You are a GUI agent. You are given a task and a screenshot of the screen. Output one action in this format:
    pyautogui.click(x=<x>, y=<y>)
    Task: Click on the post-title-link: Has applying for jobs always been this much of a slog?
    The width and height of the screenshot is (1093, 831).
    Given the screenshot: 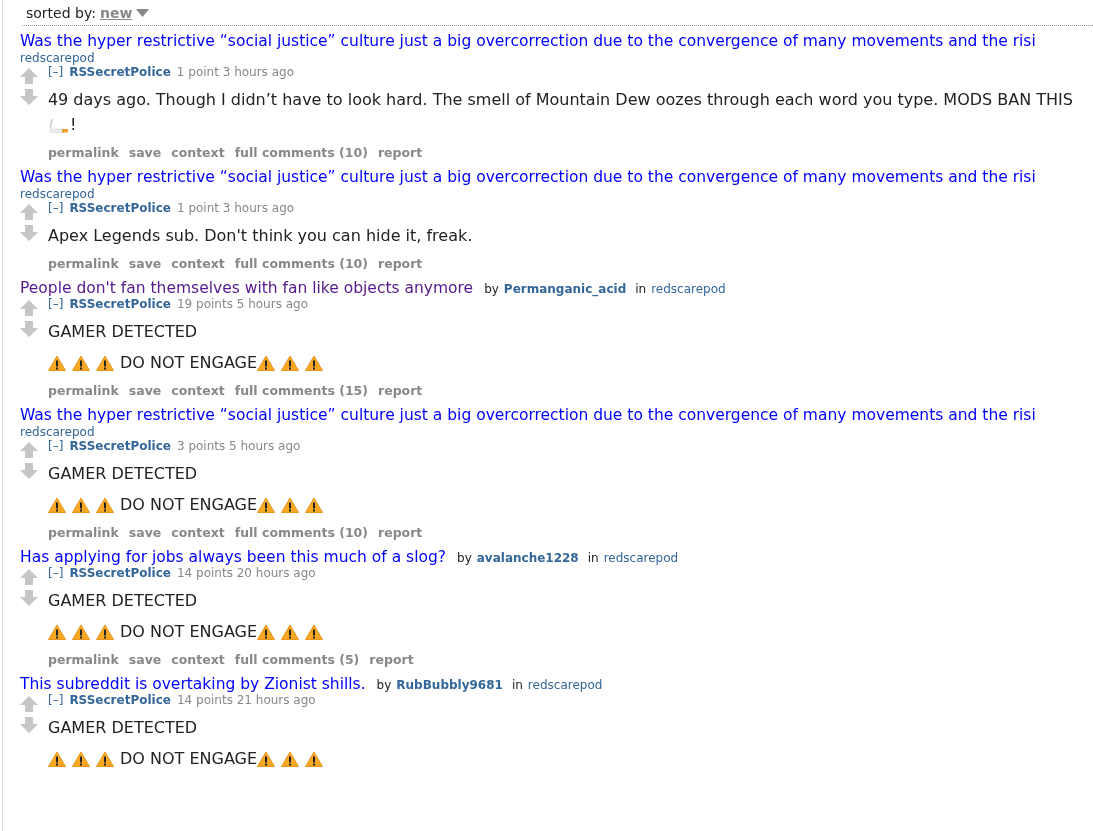 What is the action you would take?
    pyautogui.click(x=233, y=557)
    